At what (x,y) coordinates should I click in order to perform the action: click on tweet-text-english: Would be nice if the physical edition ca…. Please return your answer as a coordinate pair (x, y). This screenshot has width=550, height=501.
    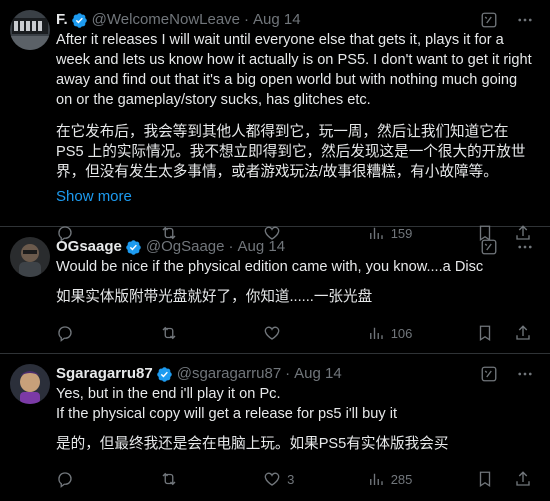
    Looking at the image, I should click on (270, 267).